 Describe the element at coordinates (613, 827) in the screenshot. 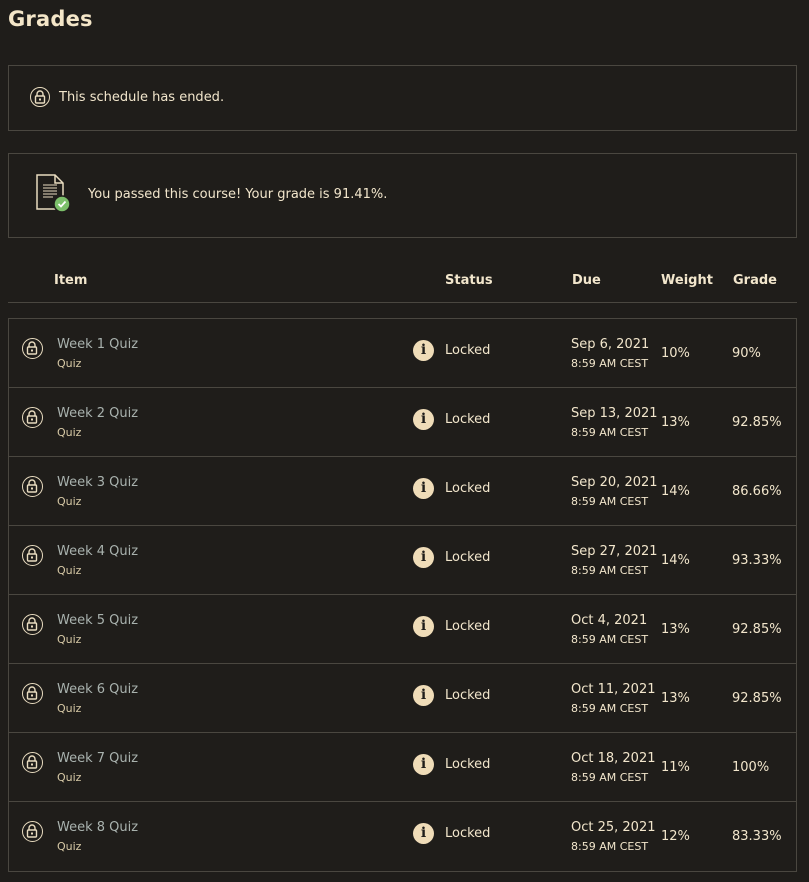

I see `item-due-date: Oct 25, 2021` at that location.